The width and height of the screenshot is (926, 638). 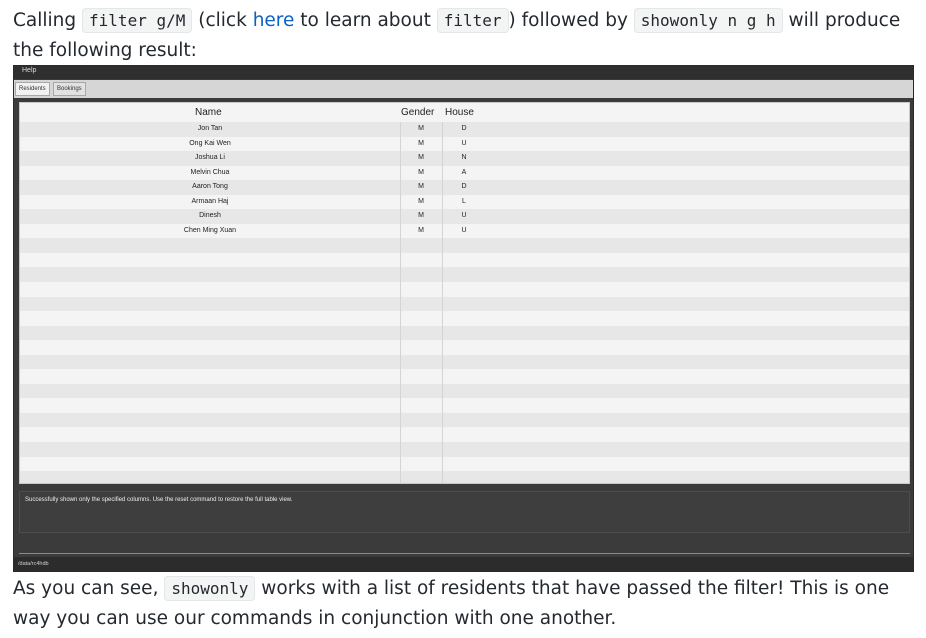 I want to click on cell-name: Ong Kai Wen, so click(x=210, y=143).